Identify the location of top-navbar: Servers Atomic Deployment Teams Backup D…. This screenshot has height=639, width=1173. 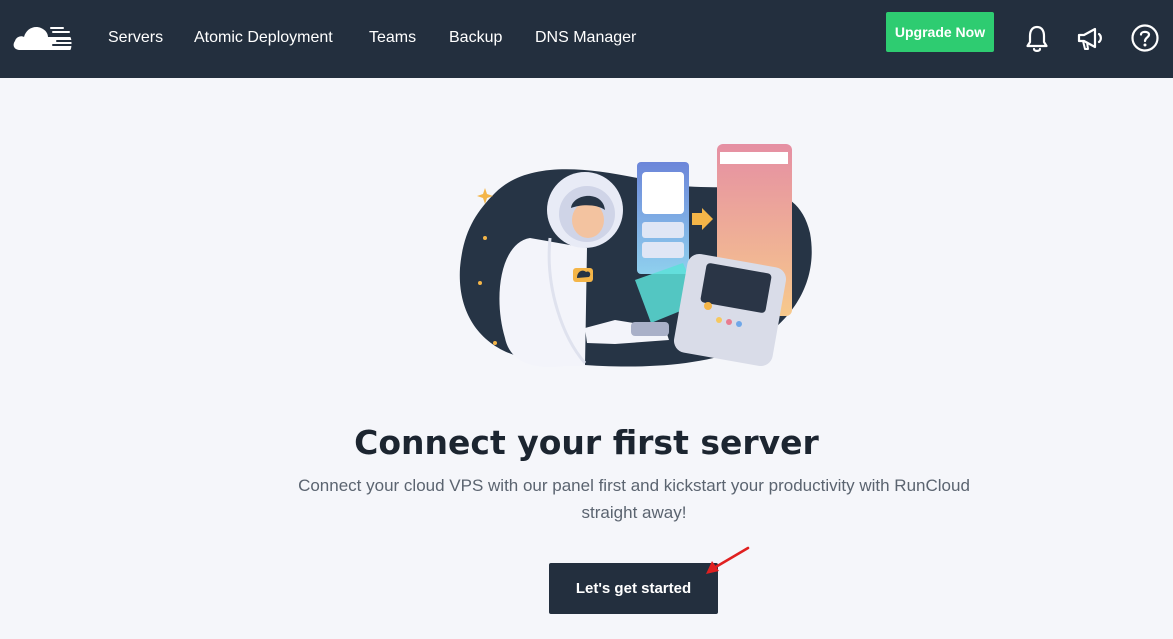
(586, 39).